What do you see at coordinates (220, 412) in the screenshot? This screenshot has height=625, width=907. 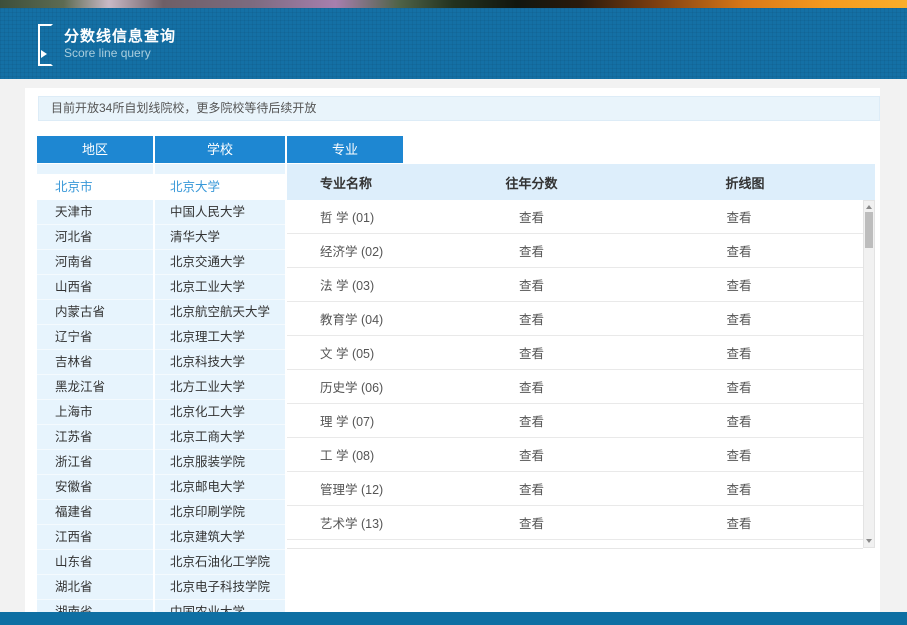 I see `school-item: 北京化工大学` at bounding box center [220, 412].